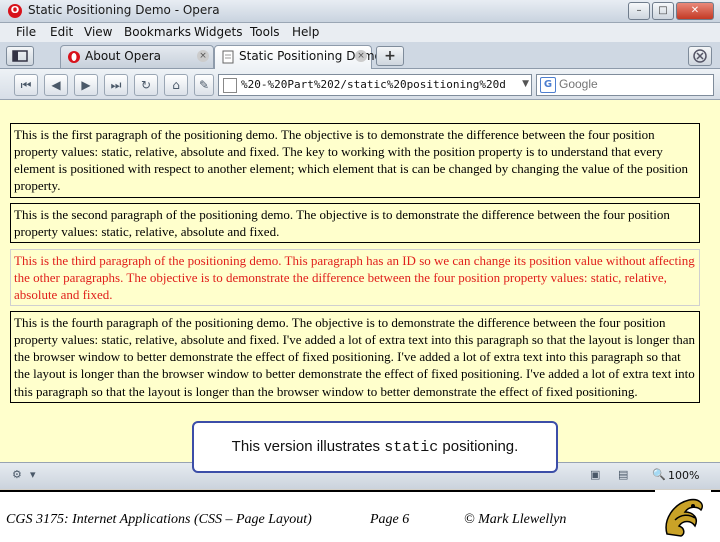  Describe the element at coordinates (515, 519) in the screenshot. I see `author: © Mark Llewellyn` at that location.